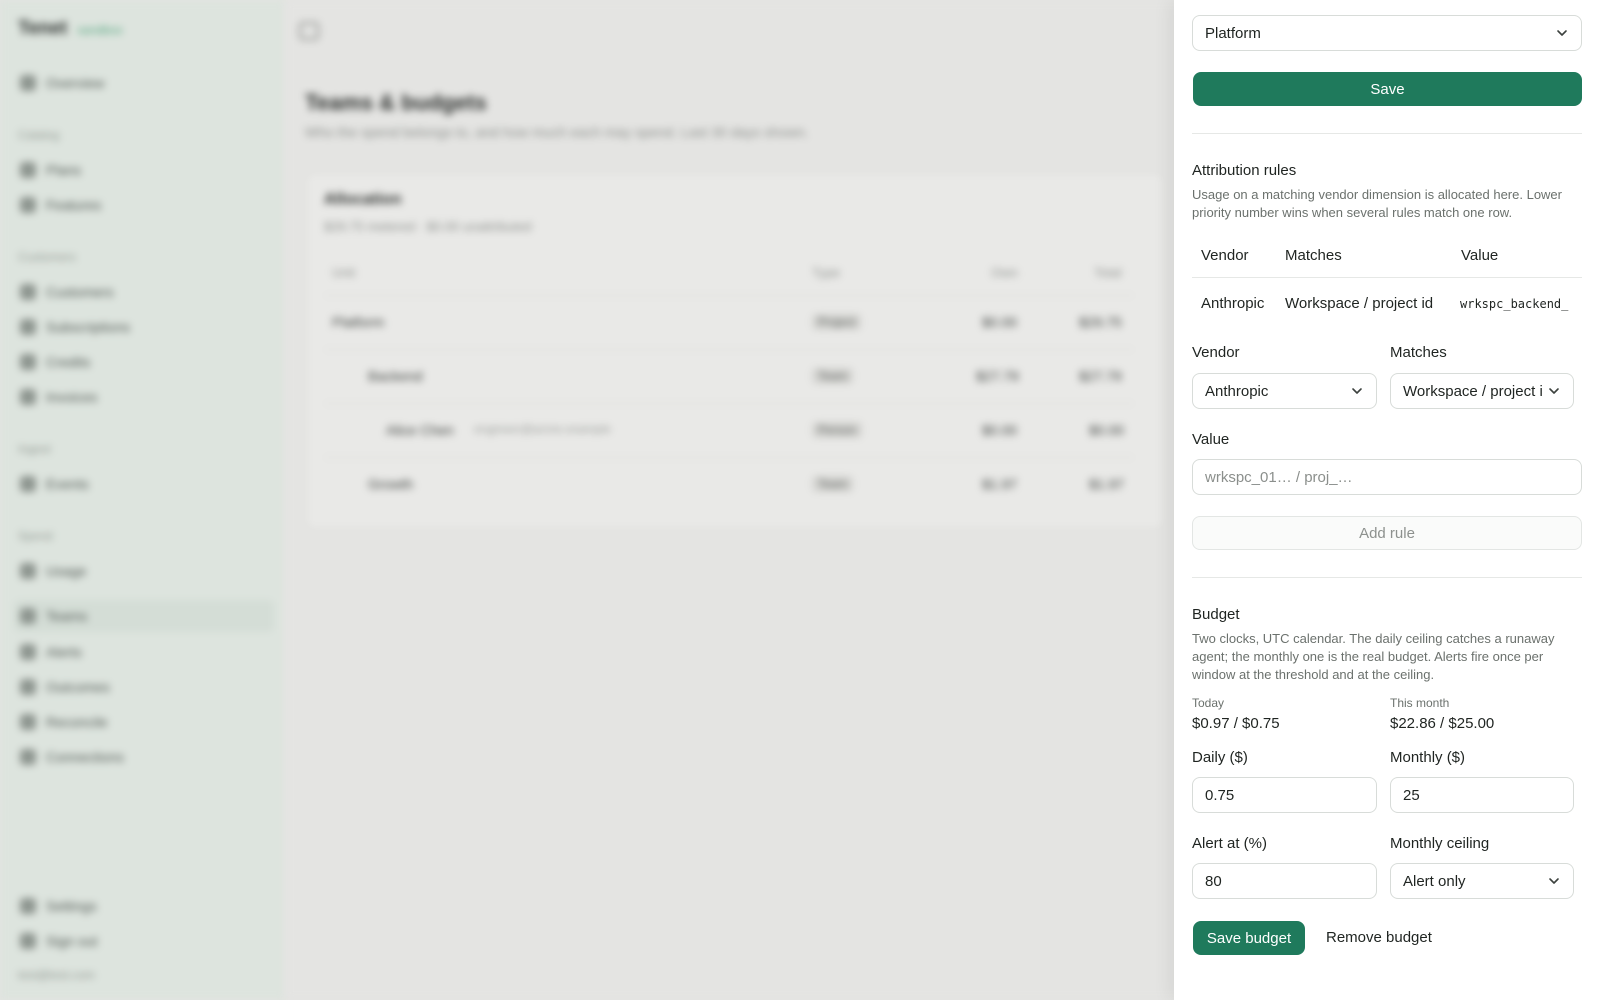 The width and height of the screenshot is (1600, 1000). What do you see at coordinates (1418, 352) in the screenshot?
I see `matches-label: Matches` at bounding box center [1418, 352].